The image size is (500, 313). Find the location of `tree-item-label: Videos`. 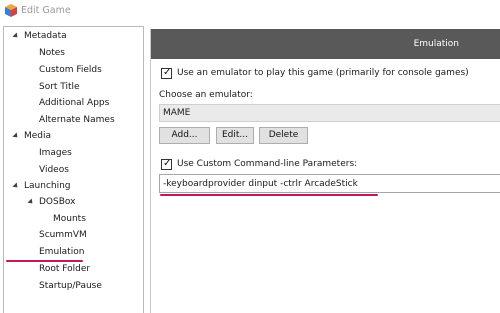

tree-item-label: Videos is located at coordinates (54, 170).